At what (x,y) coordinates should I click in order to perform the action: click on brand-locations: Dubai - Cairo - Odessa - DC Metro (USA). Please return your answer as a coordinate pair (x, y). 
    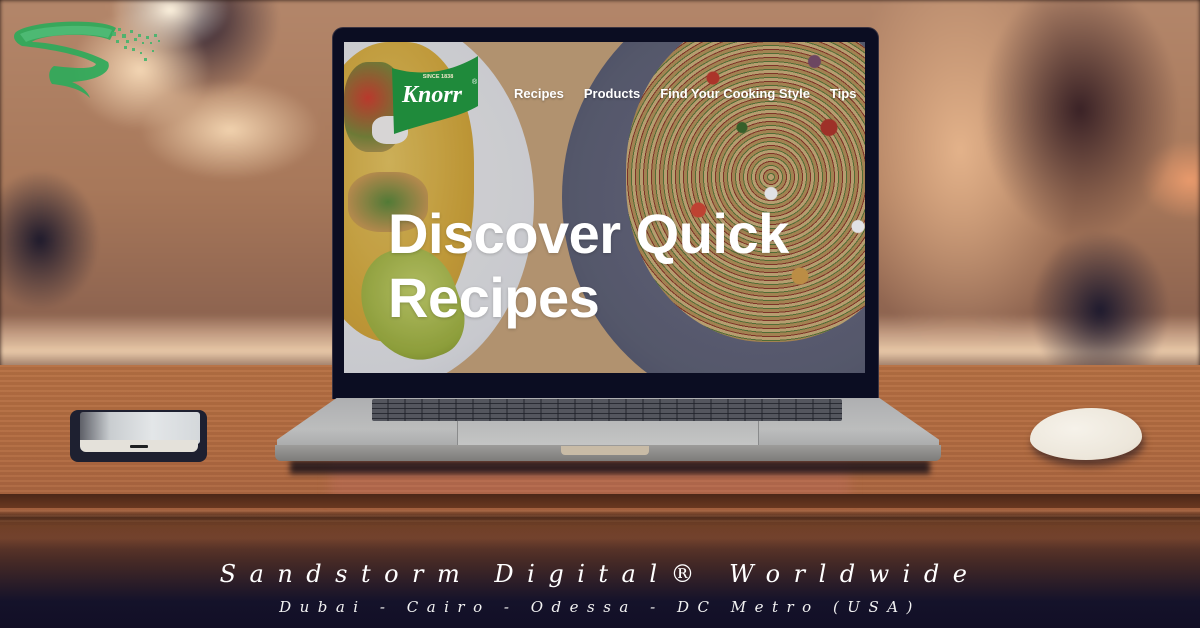
    Looking at the image, I should click on (600, 607).